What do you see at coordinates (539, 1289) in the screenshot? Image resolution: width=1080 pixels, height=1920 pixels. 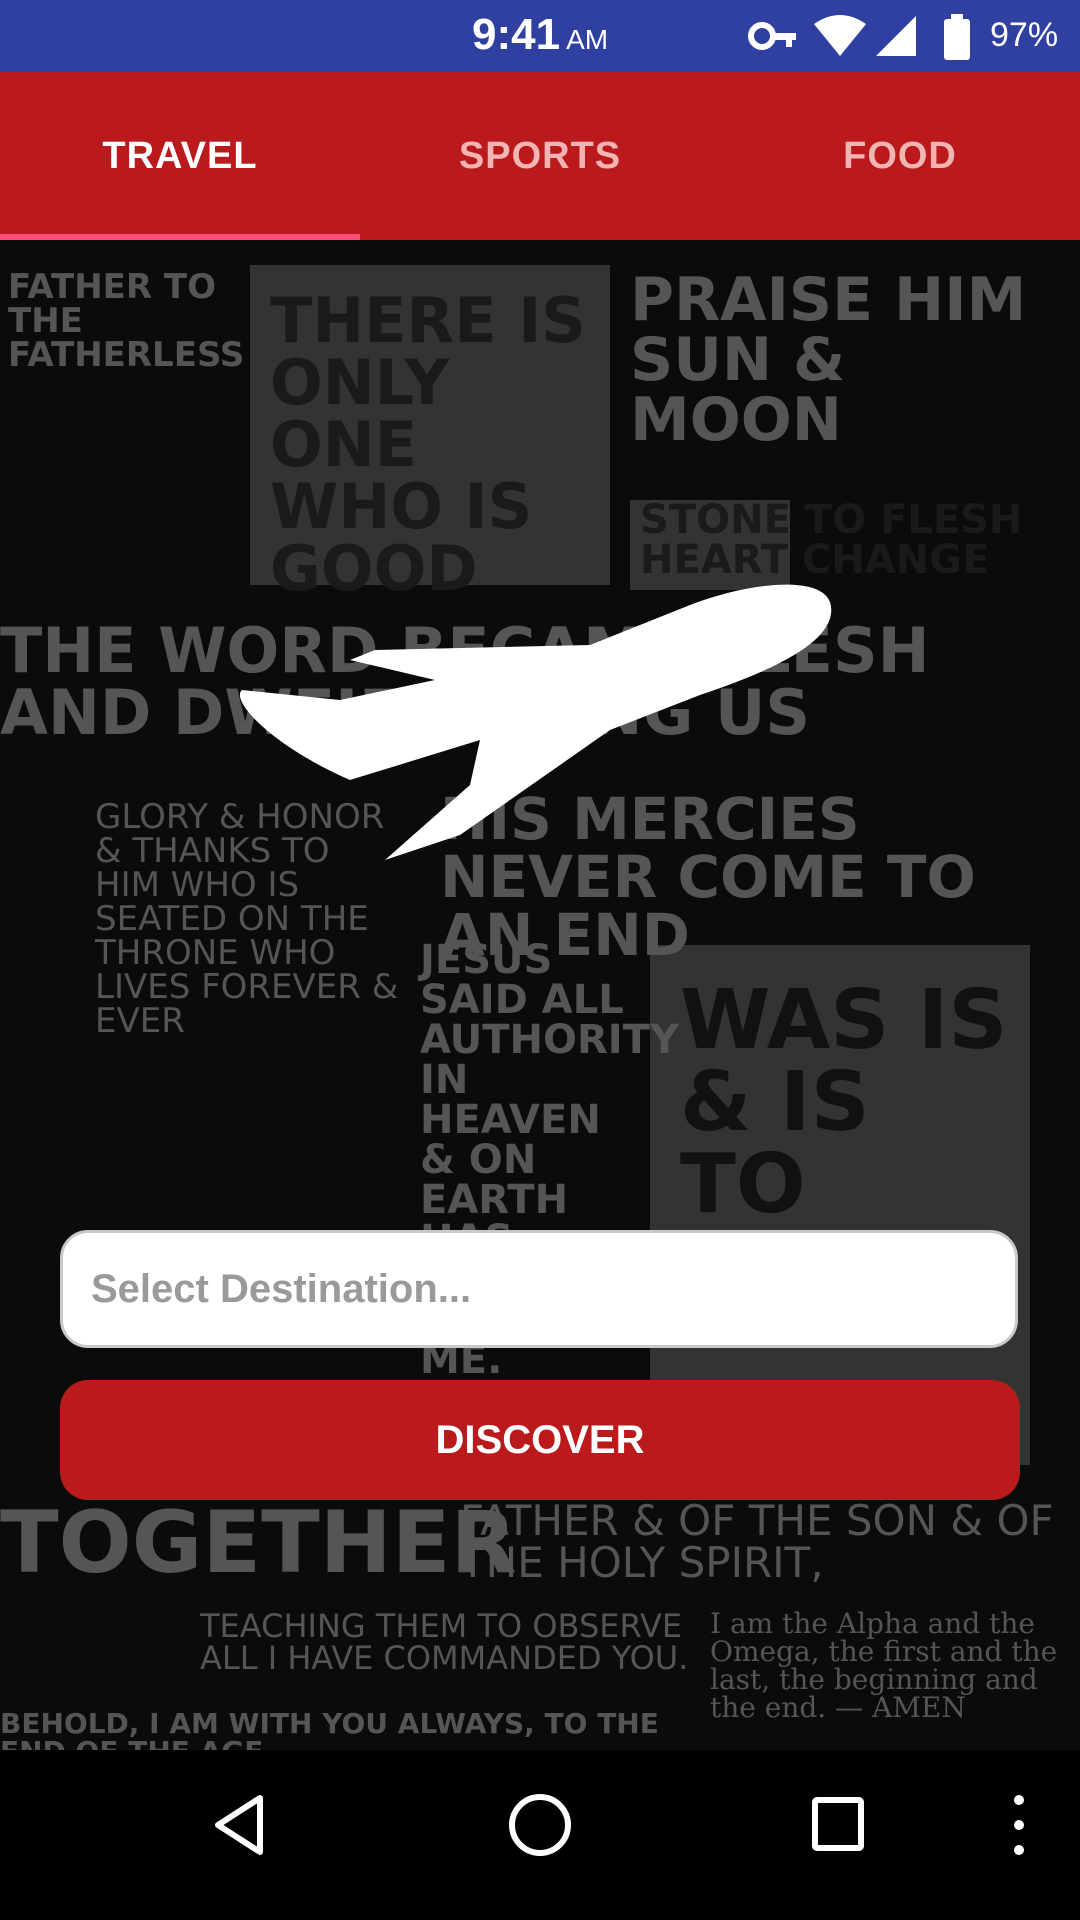 I see `destination-input` at bounding box center [539, 1289].